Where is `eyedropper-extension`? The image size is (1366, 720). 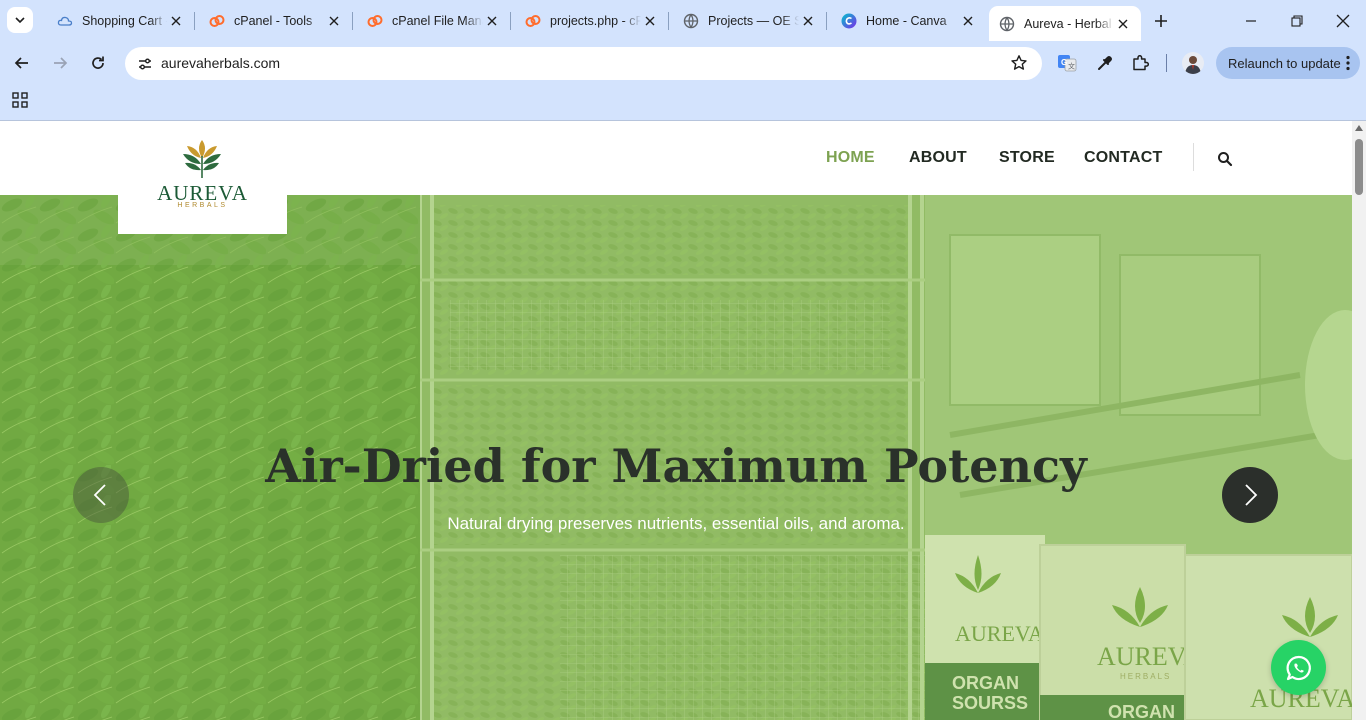
eyedropper-extension is located at coordinates (1105, 63).